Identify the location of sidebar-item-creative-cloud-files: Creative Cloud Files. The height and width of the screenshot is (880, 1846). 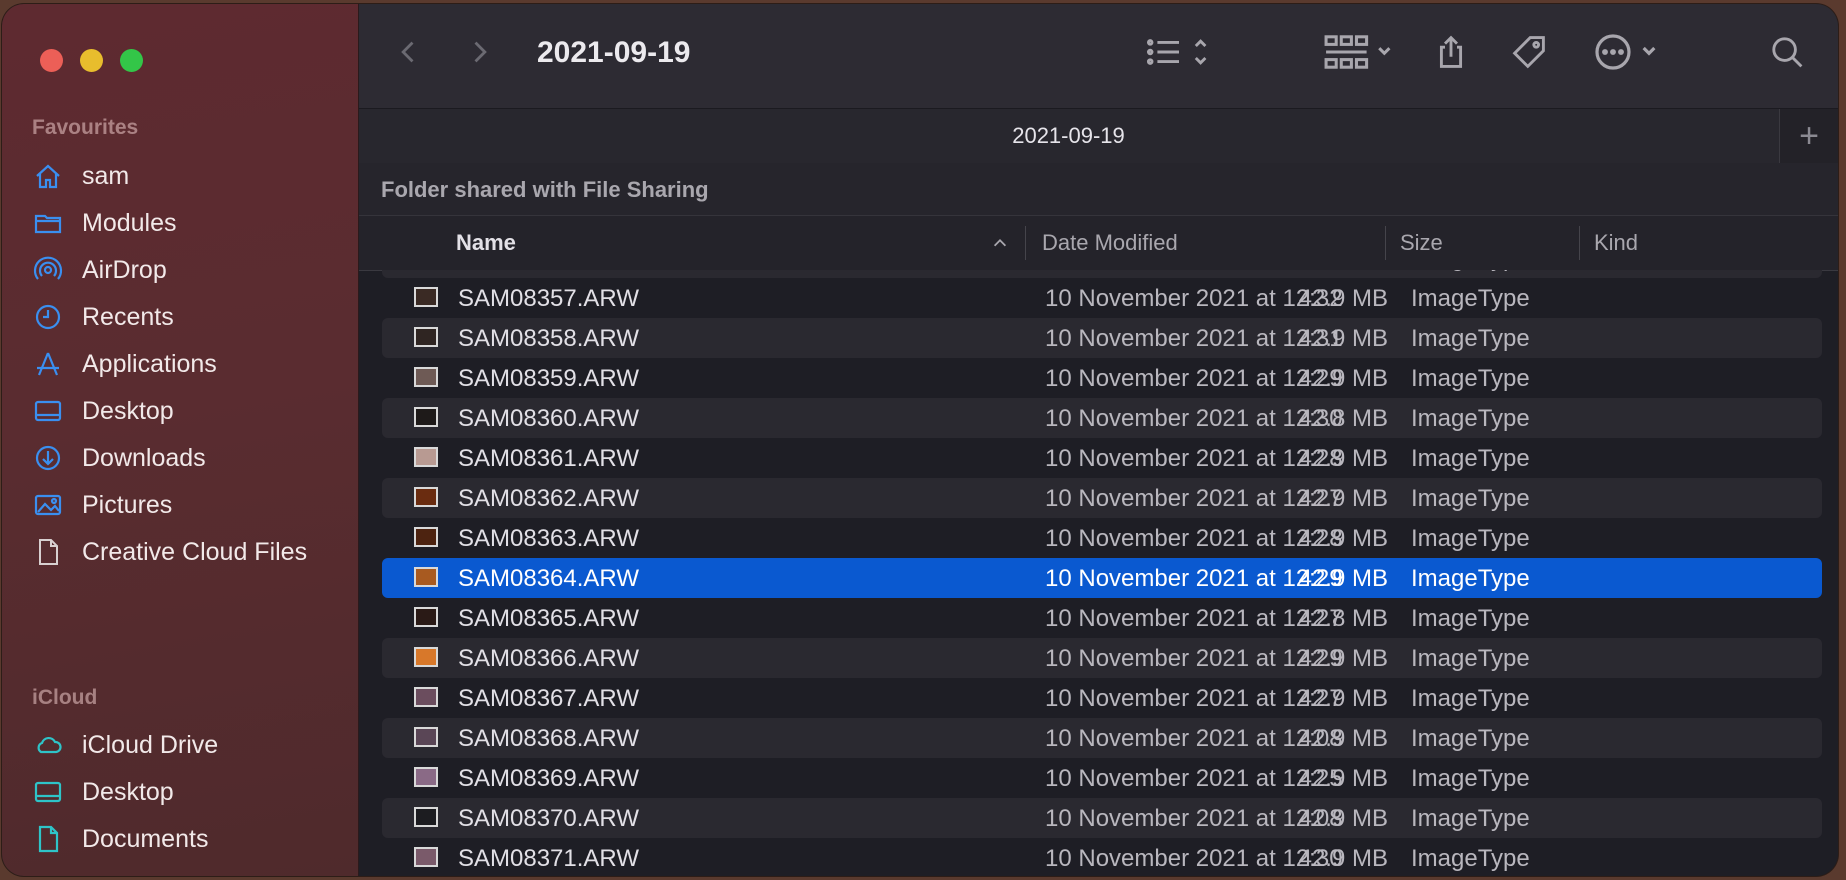
(187, 552).